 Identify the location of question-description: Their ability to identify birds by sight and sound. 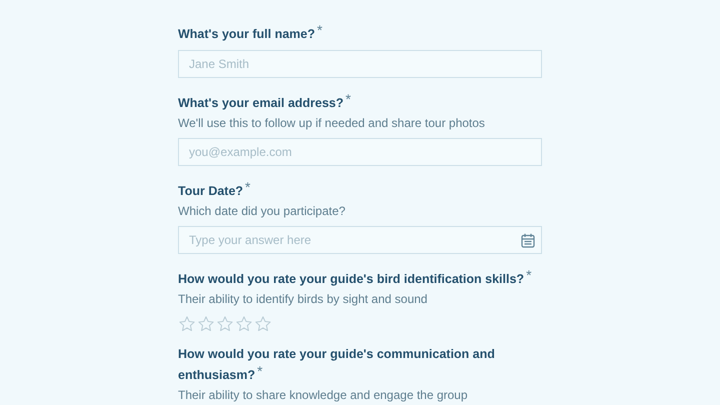
(303, 299).